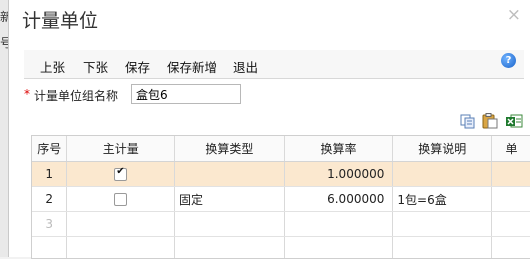  I want to click on help-icon: ?, so click(508, 60).